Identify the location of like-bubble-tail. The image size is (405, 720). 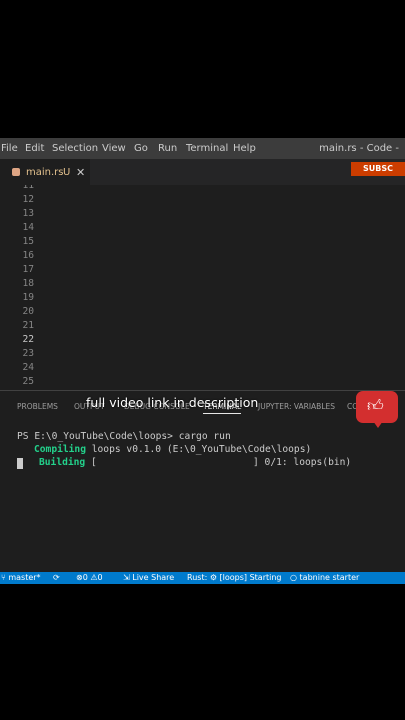
(378, 424).